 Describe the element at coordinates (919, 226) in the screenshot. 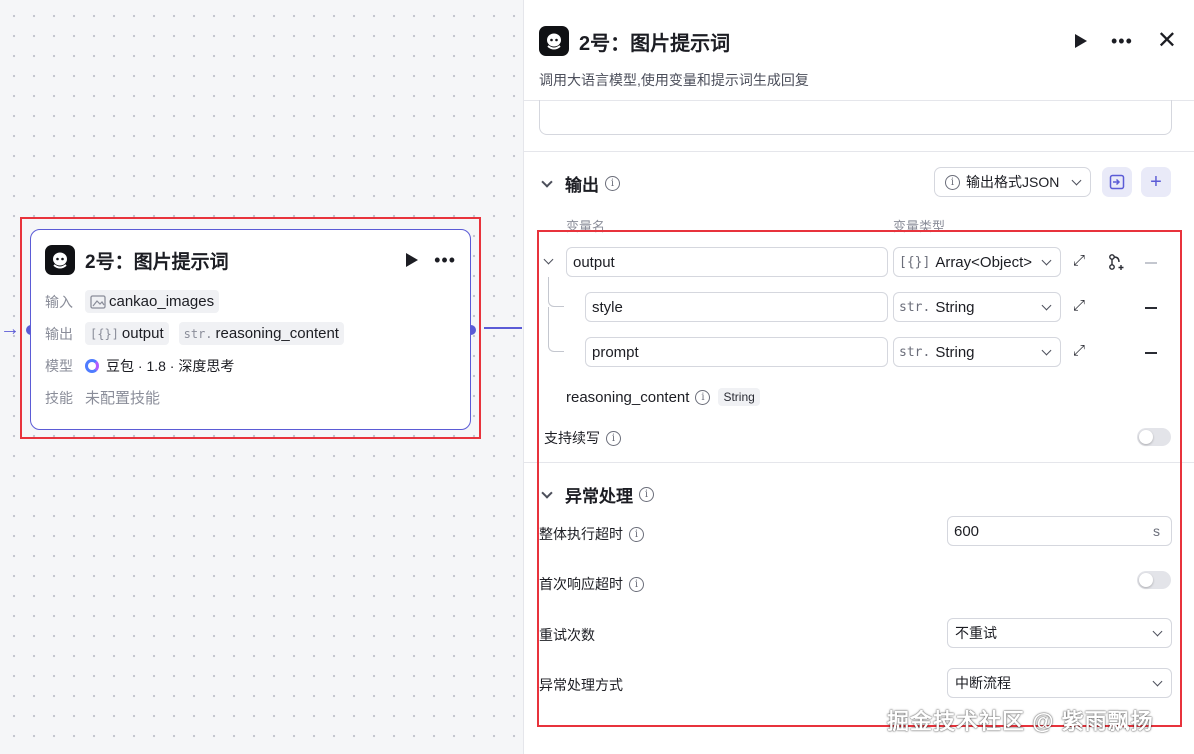

I see `column-variable-type: 变量类型` at that location.